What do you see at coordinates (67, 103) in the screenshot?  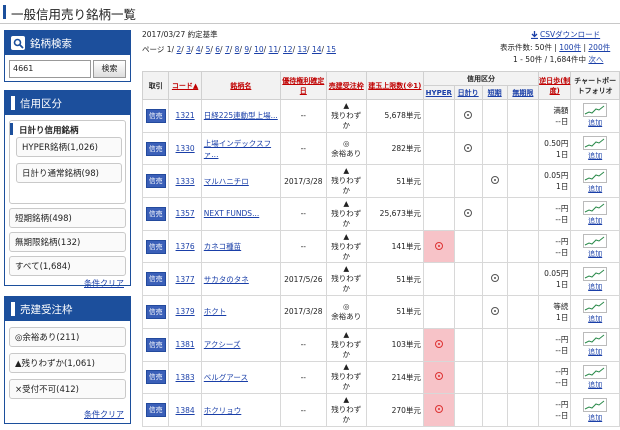 I see `credit-category-header: 信用区分` at bounding box center [67, 103].